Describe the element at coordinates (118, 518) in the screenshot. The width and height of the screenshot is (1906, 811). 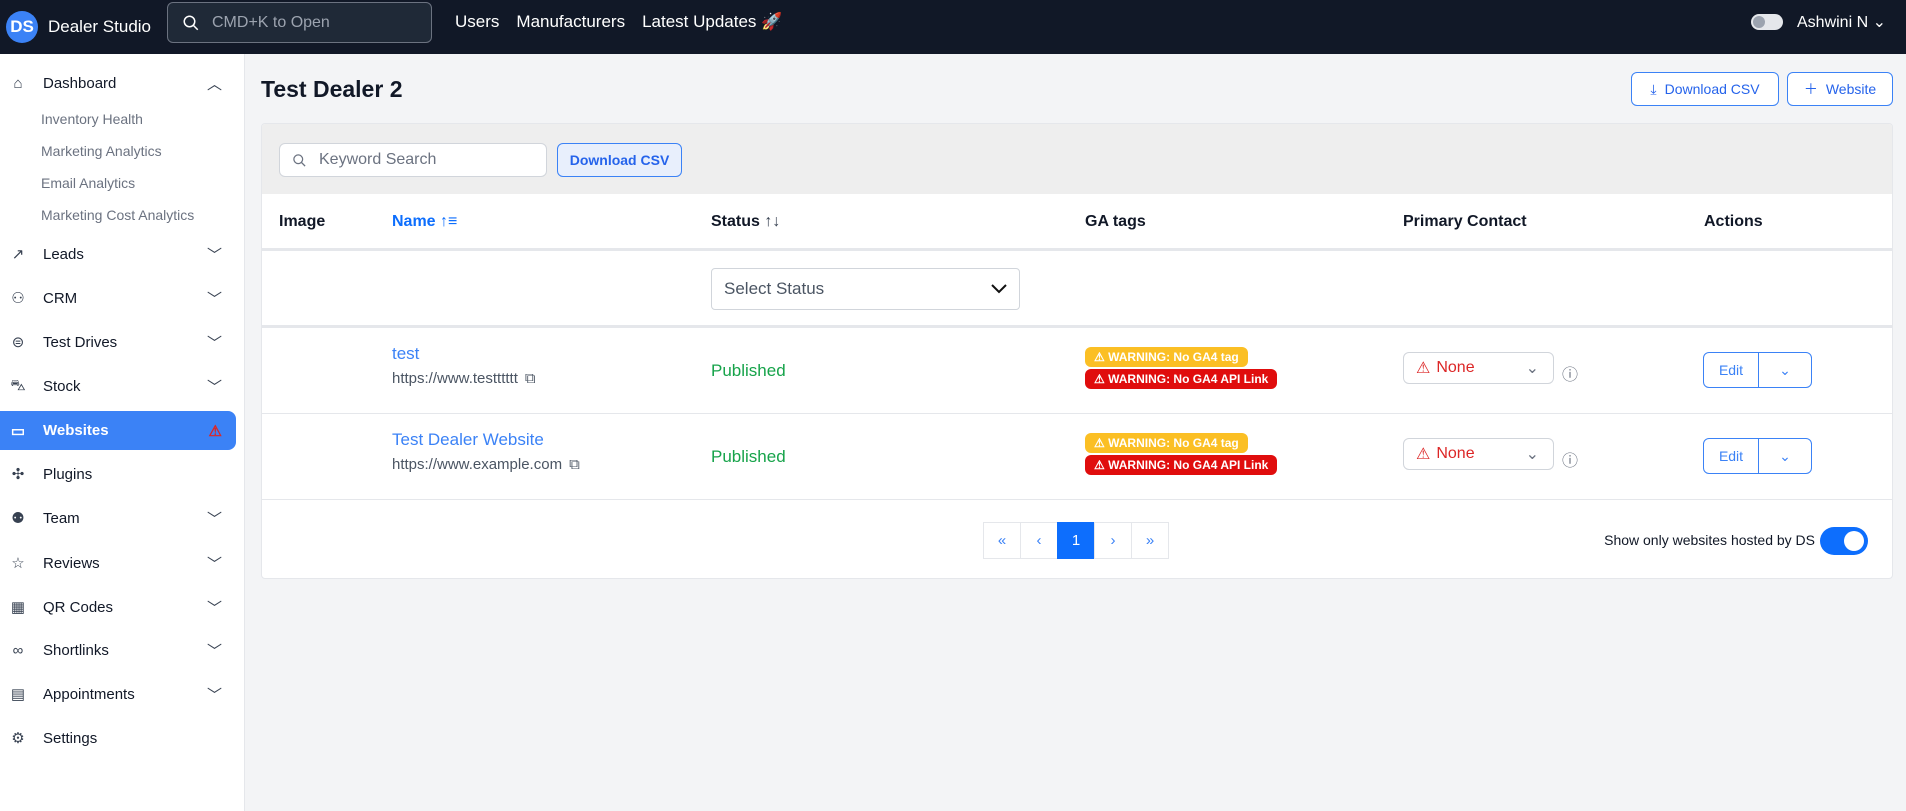
I see `sidebar-item-team: ⚉ Team ﹀` at that location.